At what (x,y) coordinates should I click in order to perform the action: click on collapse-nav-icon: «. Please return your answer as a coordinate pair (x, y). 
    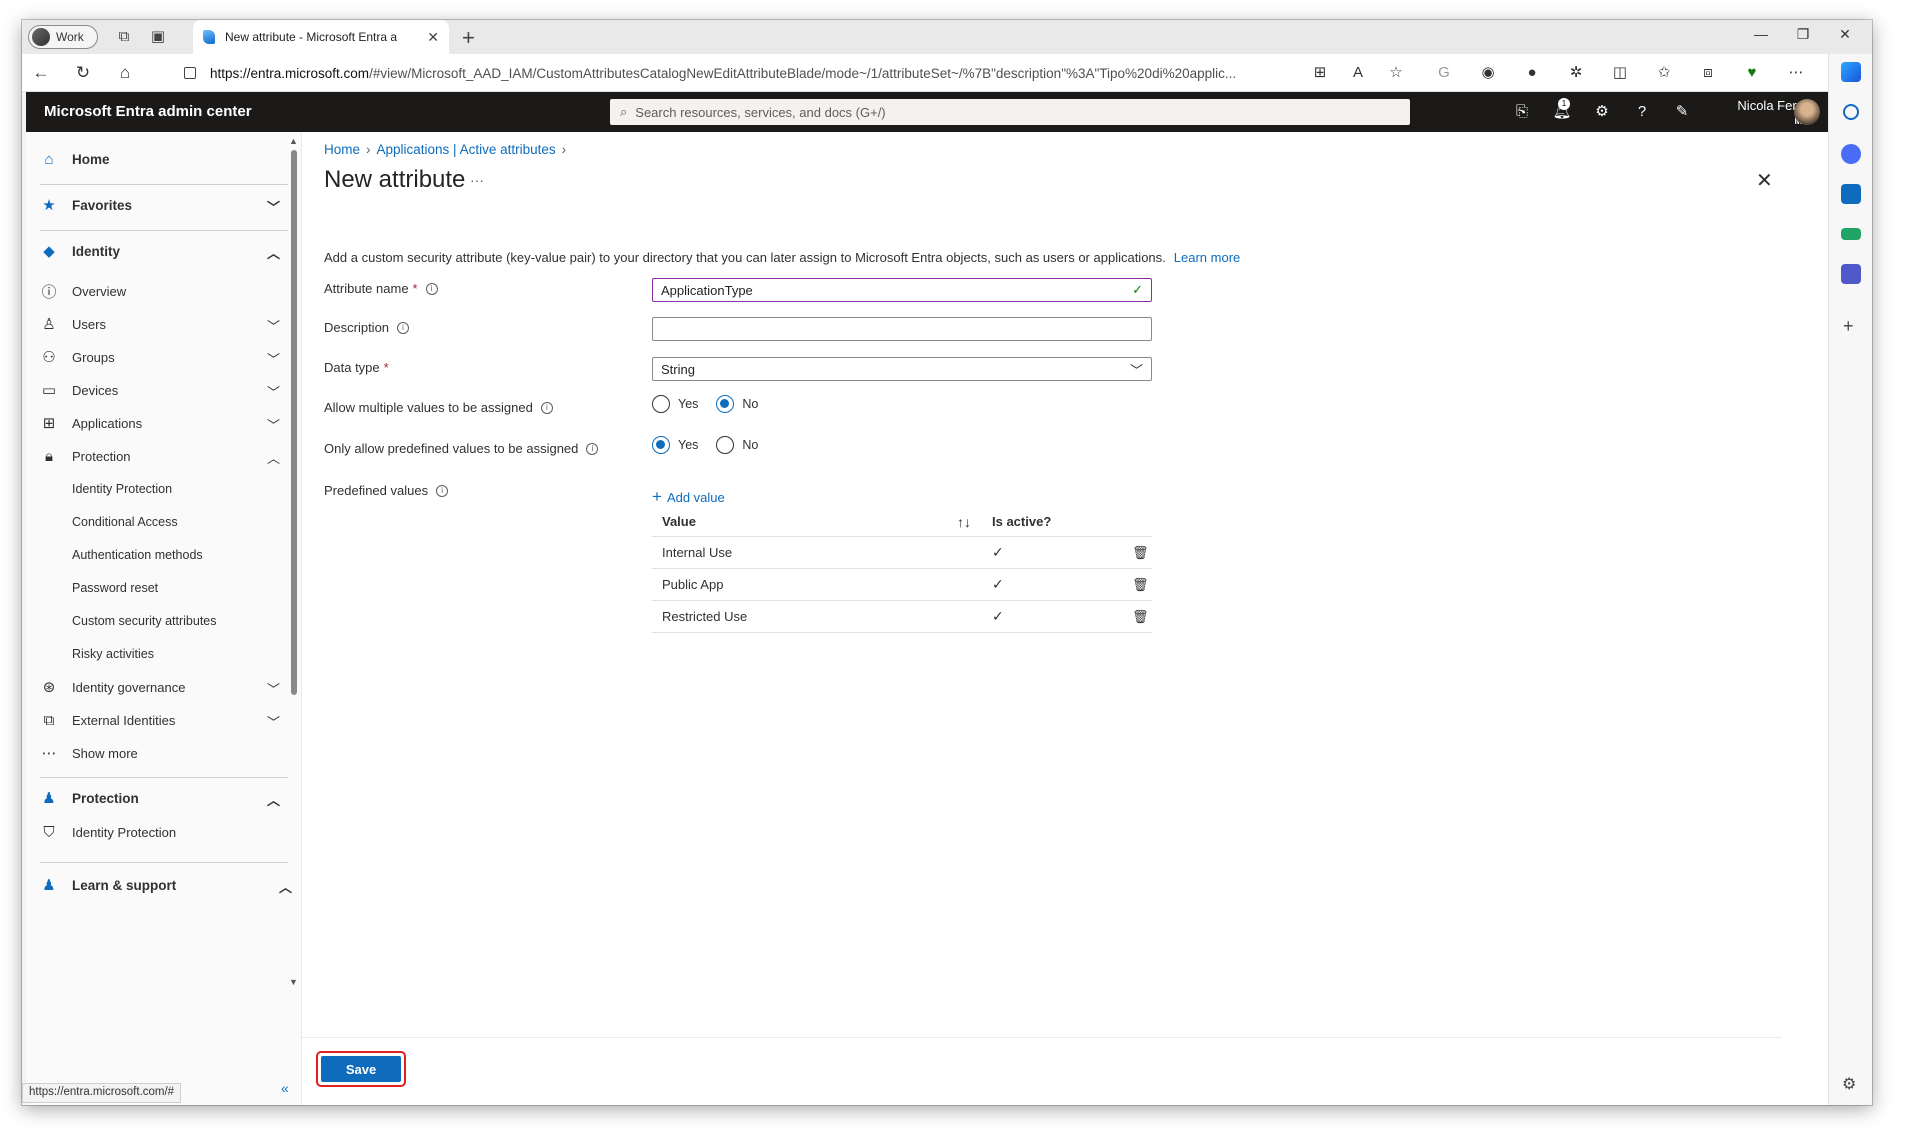
    Looking at the image, I should click on (285, 1088).